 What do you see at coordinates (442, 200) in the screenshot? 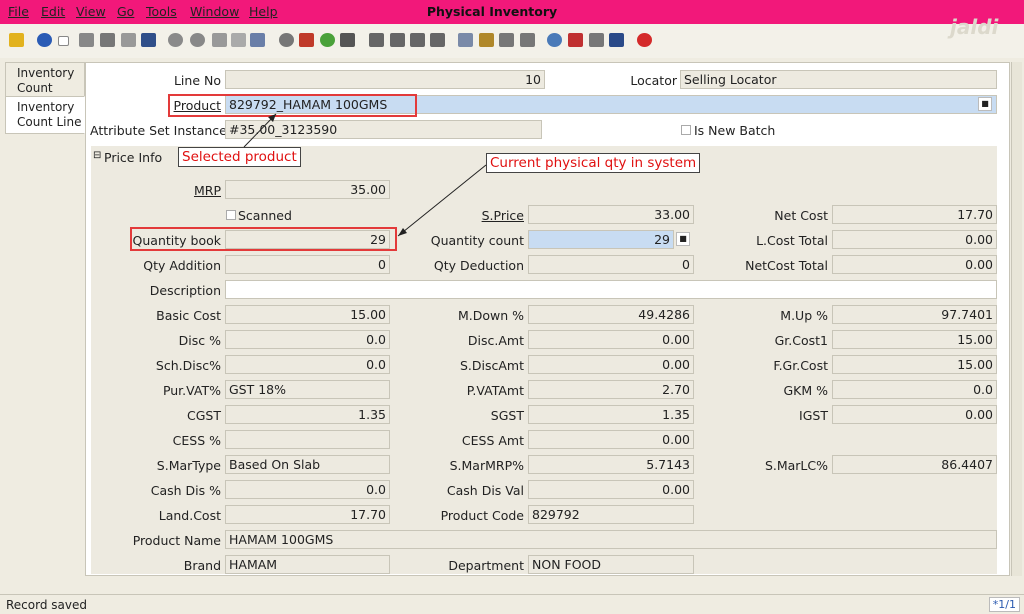
I see `current-qty-arrow` at bounding box center [442, 200].